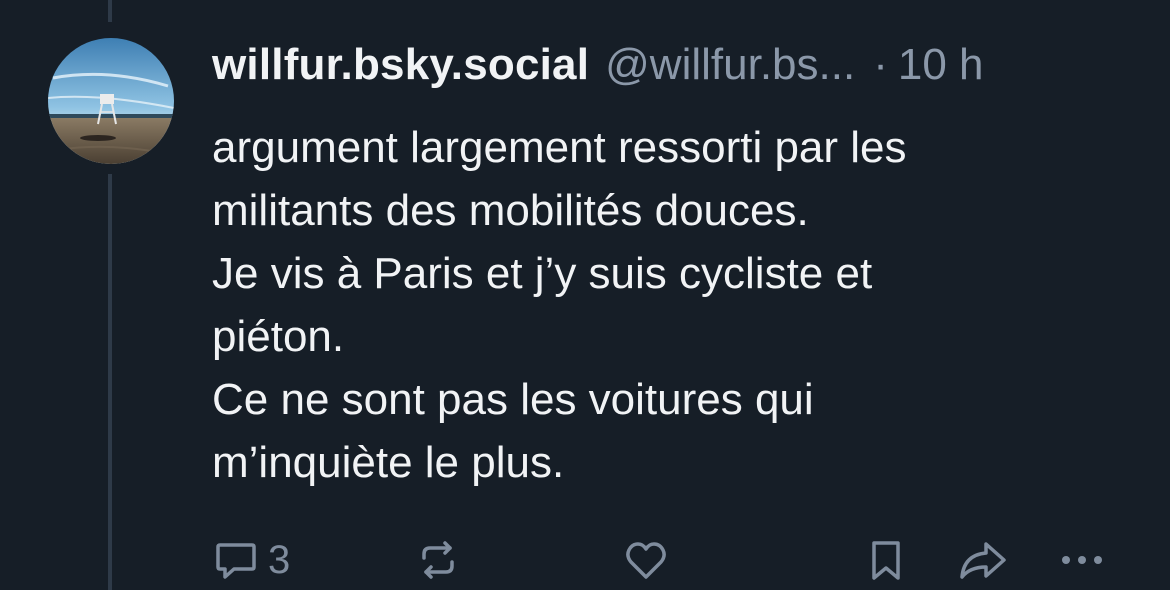 The height and width of the screenshot is (590, 1170). Describe the element at coordinates (513, 399) in the screenshot. I see `post-text-line: Ce ne sont pas les voitures qui` at that location.